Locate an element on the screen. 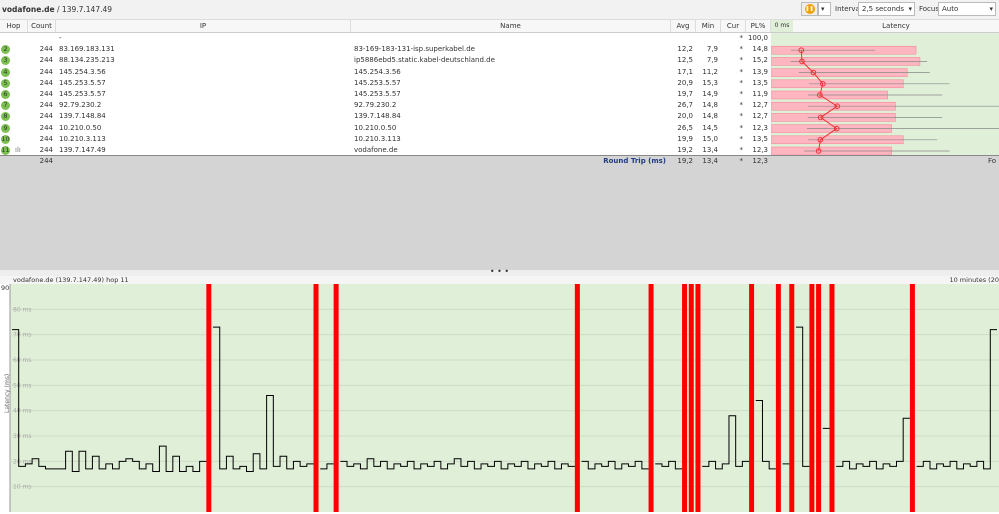 The image size is (999, 514). interval-value: 2,5 seconds is located at coordinates (883, 9).